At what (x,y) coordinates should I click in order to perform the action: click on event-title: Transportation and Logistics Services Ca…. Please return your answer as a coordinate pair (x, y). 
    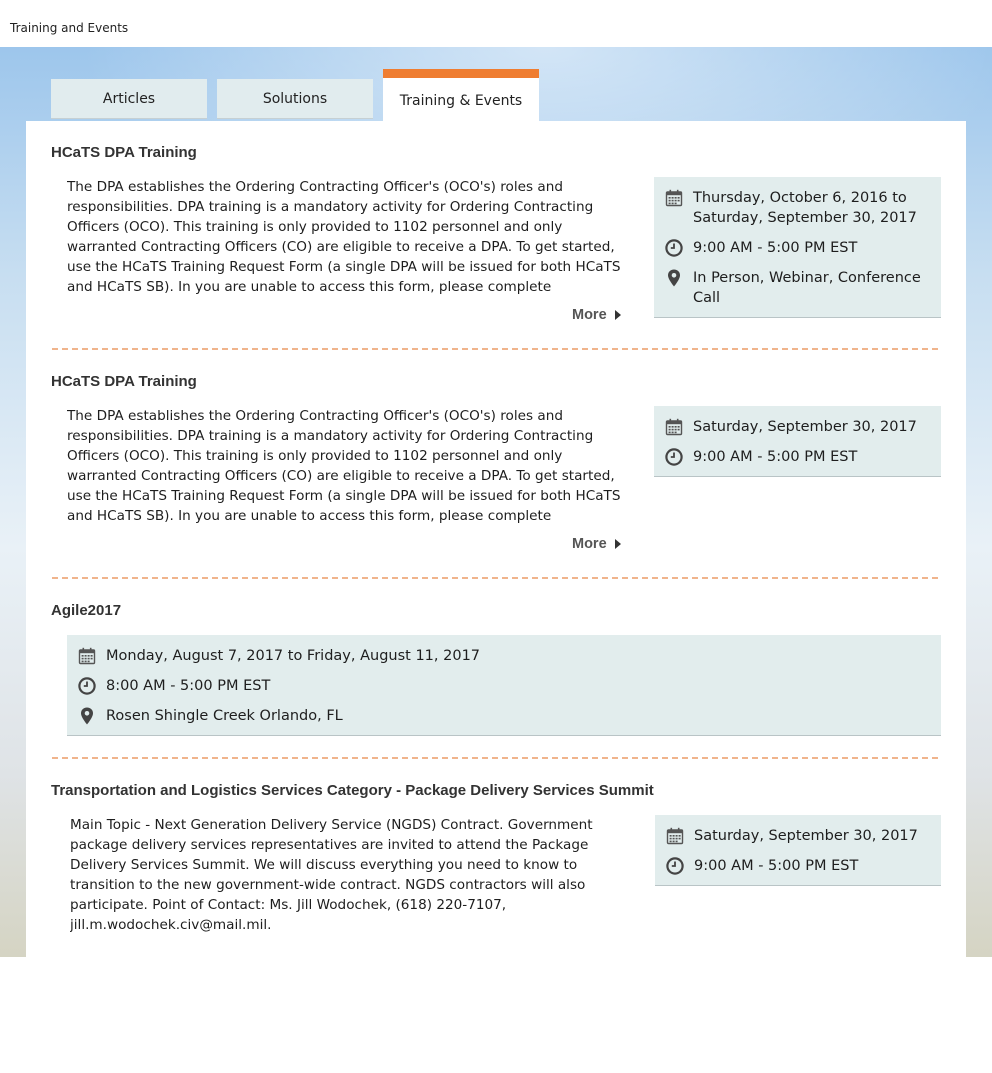
    Looking at the image, I should click on (352, 790).